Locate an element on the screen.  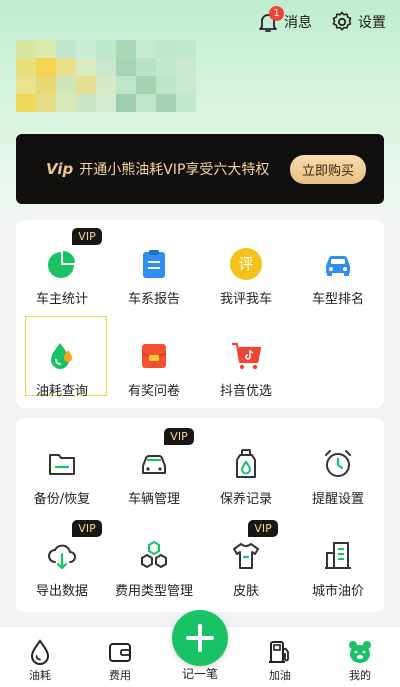
grid-item-maintenance: 保养记录 is located at coordinates (246, 466).